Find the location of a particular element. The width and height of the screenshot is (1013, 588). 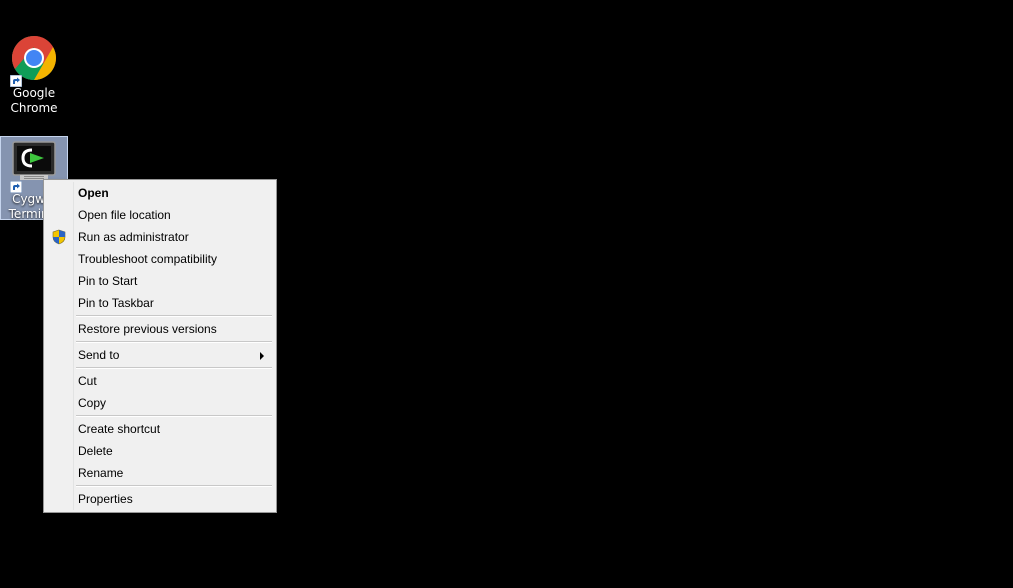

submenu-arrow-icon is located at coordinates (262, 356).